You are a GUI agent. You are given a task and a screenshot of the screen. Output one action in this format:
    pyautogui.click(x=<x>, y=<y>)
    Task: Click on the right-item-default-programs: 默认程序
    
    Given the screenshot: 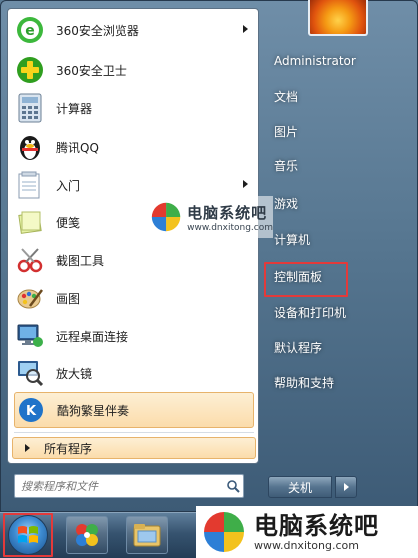 What is the action you would take?
    pyautogui.click(x=335, y=347)
    